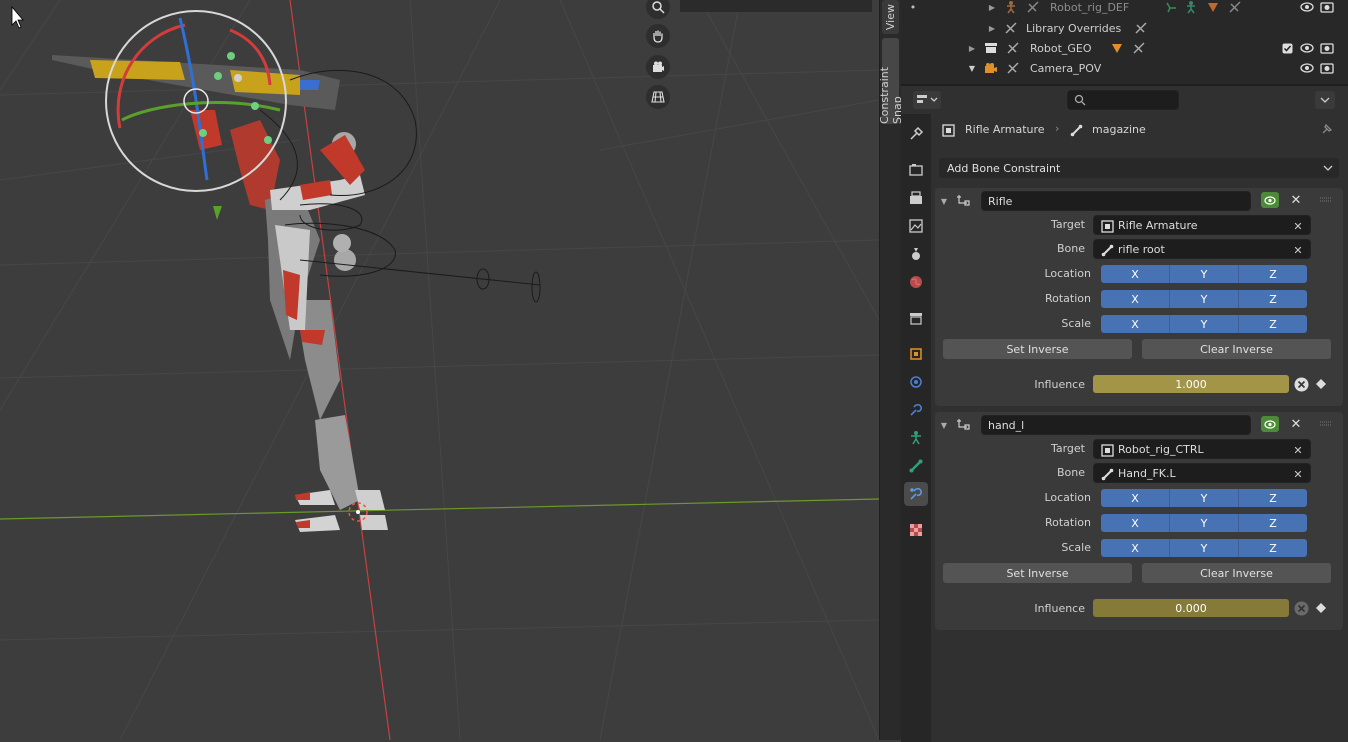 This screenshot has width=1348, height=742. Describe the element at coordinates (1287, 48) in the screenshot. I see `checkbox-icon` at that location.